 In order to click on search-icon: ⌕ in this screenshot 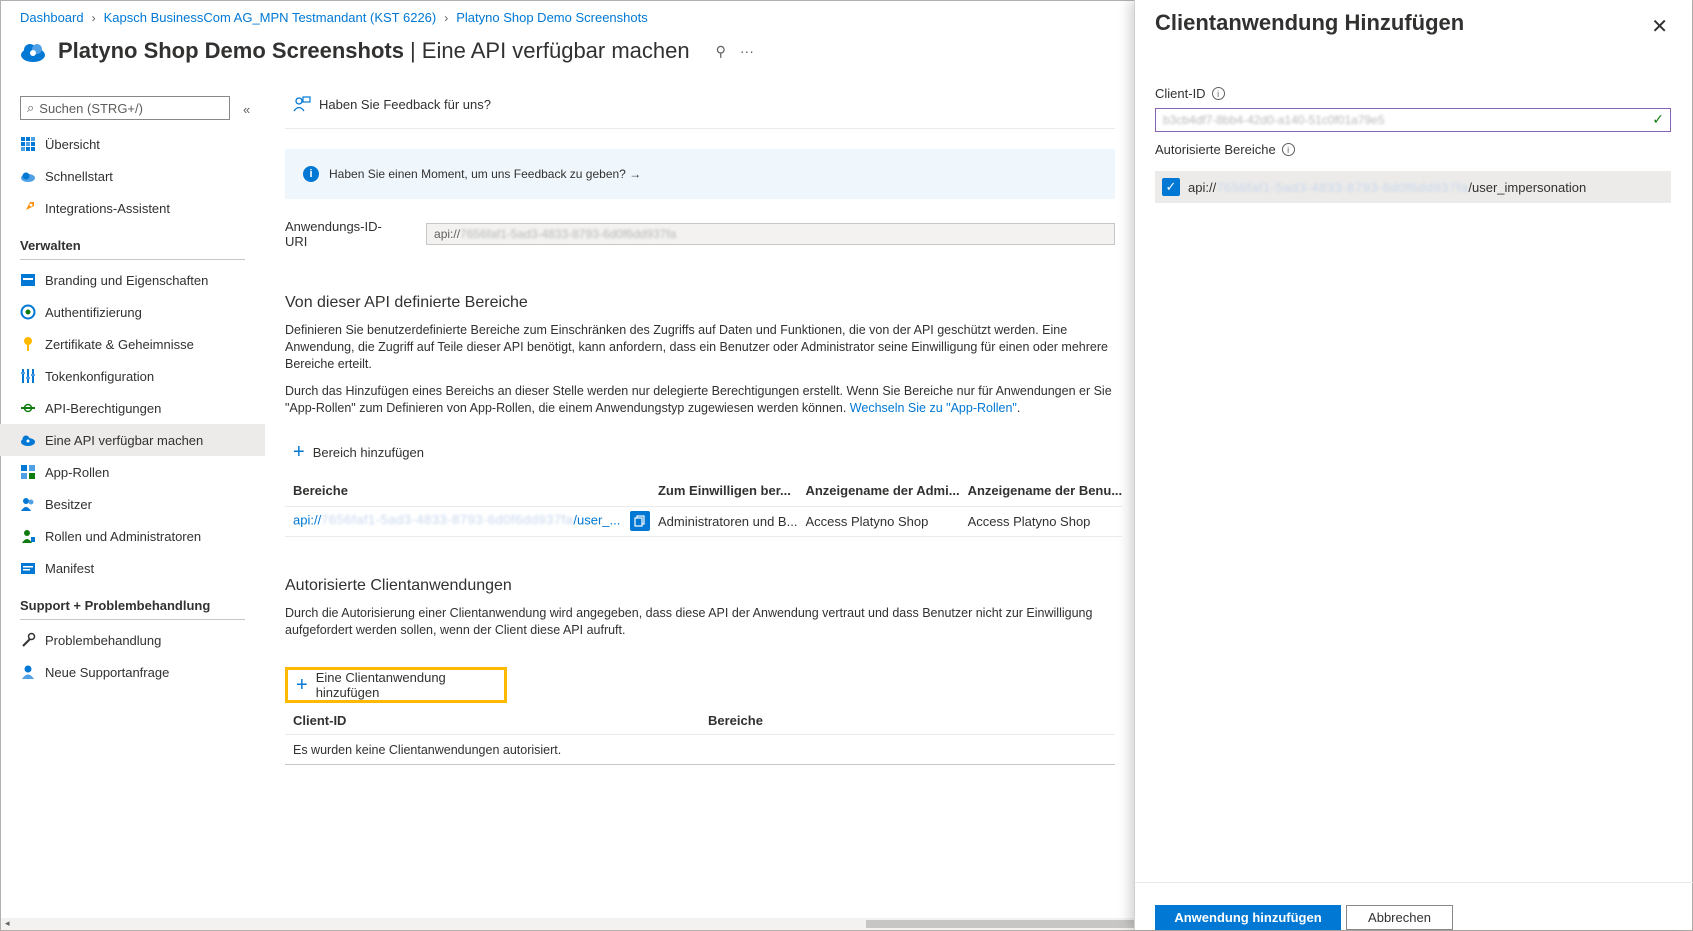, I will do `click(31, 107)`.